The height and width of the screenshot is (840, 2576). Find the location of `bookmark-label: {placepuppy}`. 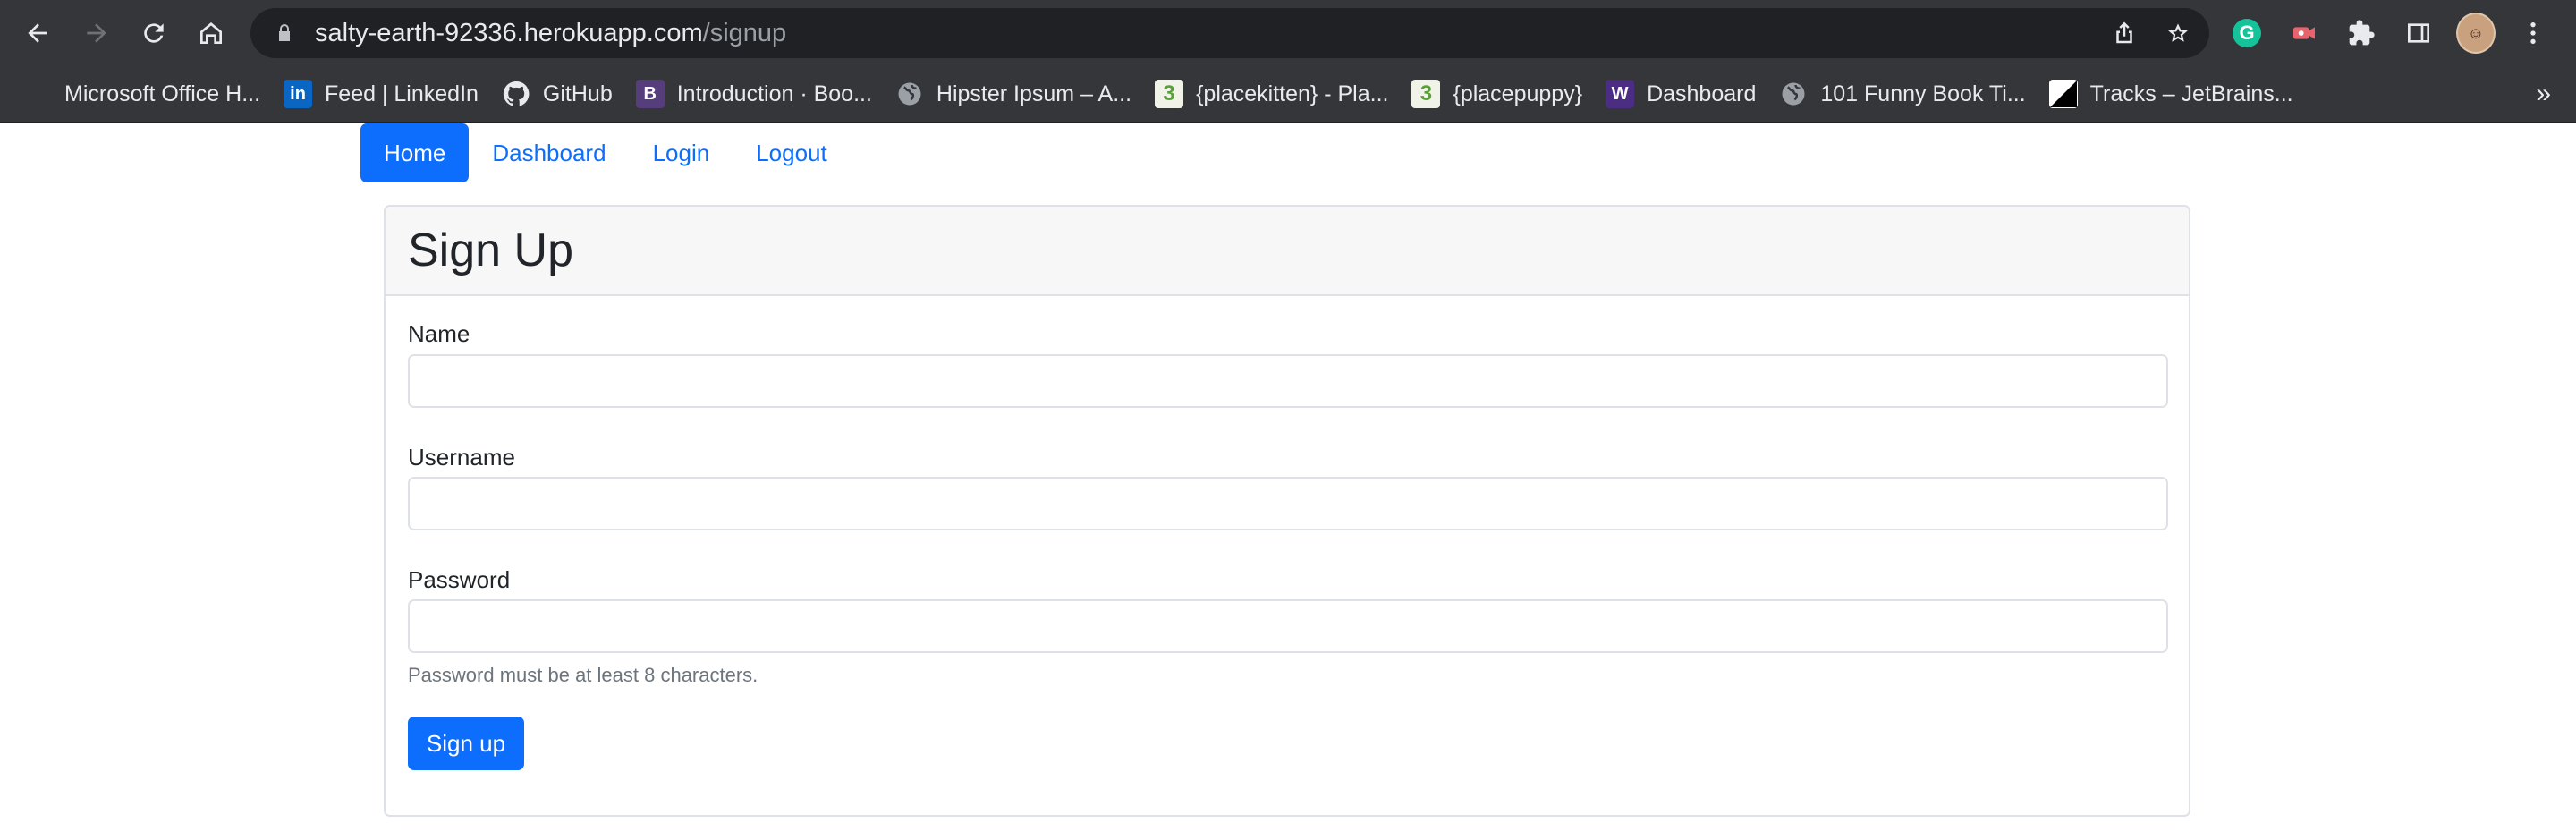

bookmark-label: {placepuppy} is located at coordinates (1518, 93).